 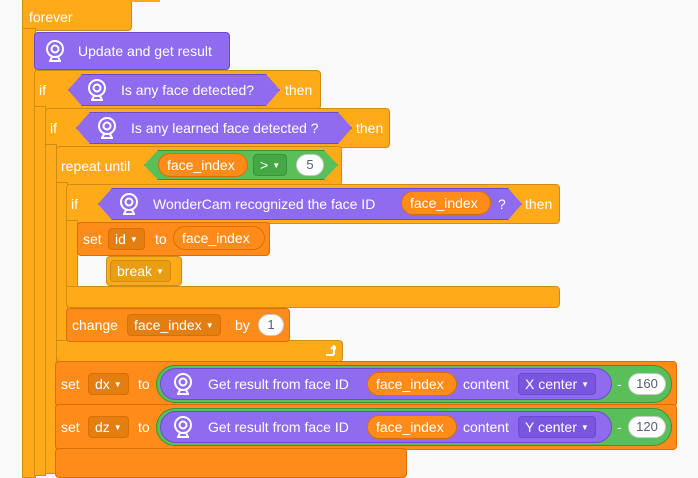 I want to click on set-id-value-label: face_index, so click(x=216, y=238).